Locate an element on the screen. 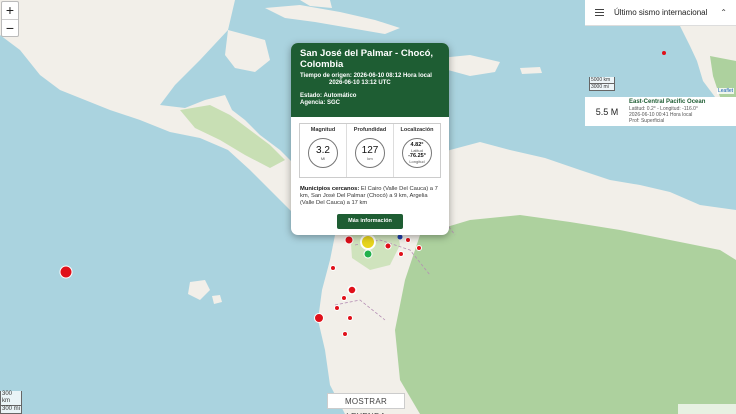  intl-depth: Prof: Superficial is located at coordinates (647, 121).